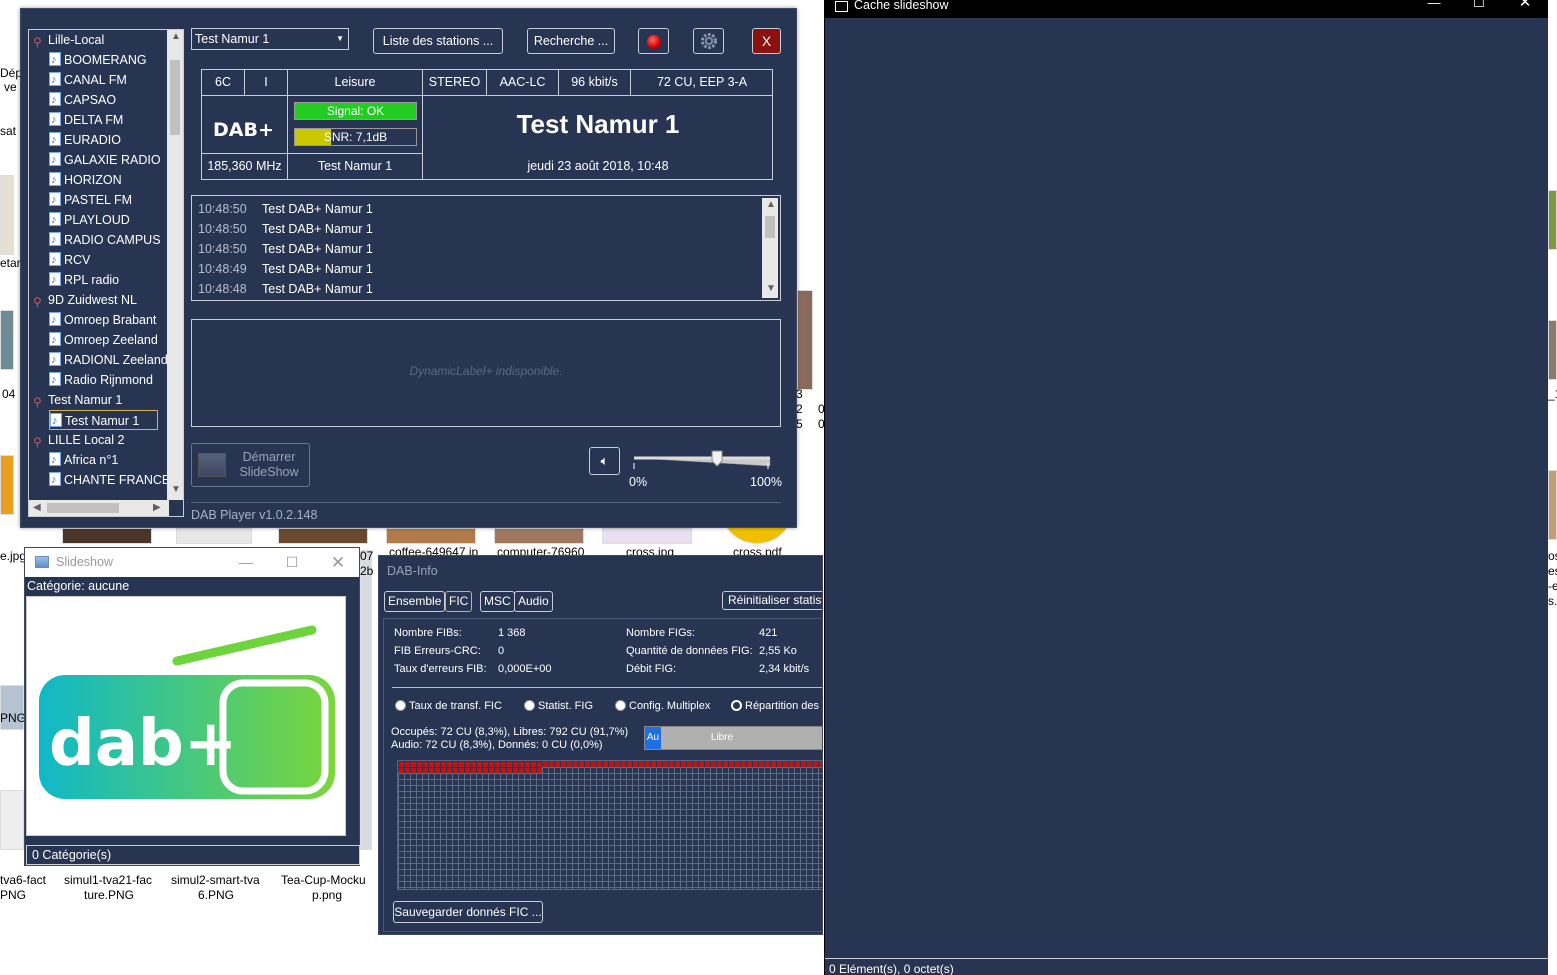 The height and width of the screenshot is (975, 1557). Describe the element at coordinates (101, 380) in the screenshot. I see `tree-station: Radio Rijnmond` at that location.